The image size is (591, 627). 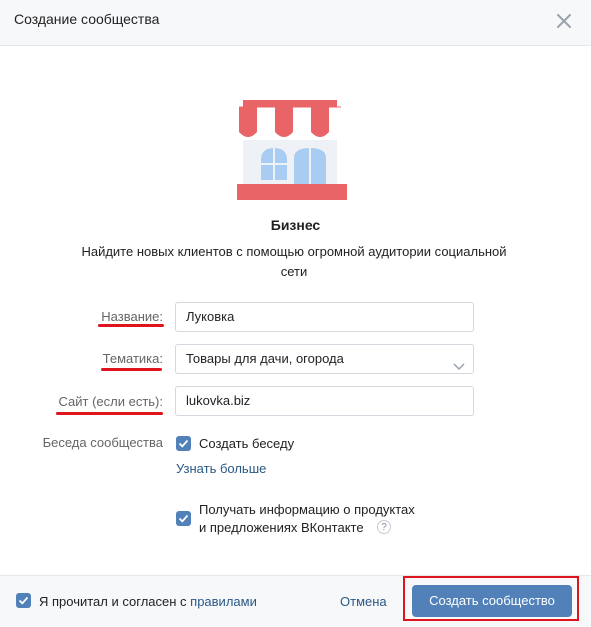 I want to click on news-subscription-label-line1: Получать информацию о продуктах, so click(x=307, y=509).